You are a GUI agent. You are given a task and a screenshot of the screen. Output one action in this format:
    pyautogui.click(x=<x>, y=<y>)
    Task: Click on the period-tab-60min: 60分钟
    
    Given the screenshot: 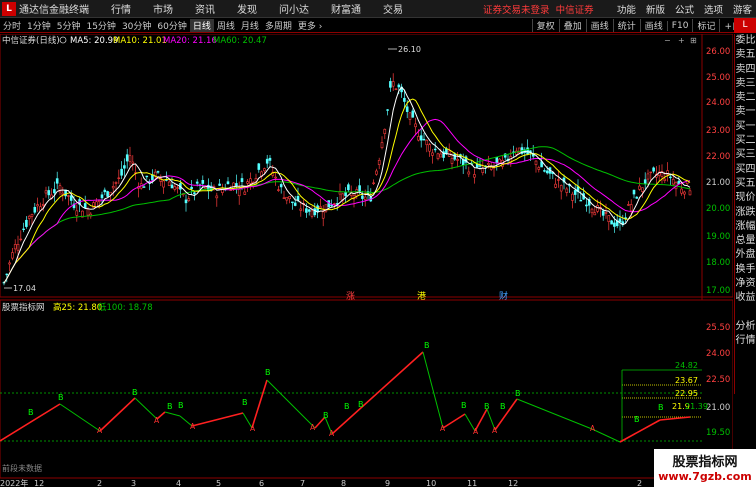 What is the action you would take?
    pyautogui.click(x=171, y=25)
    